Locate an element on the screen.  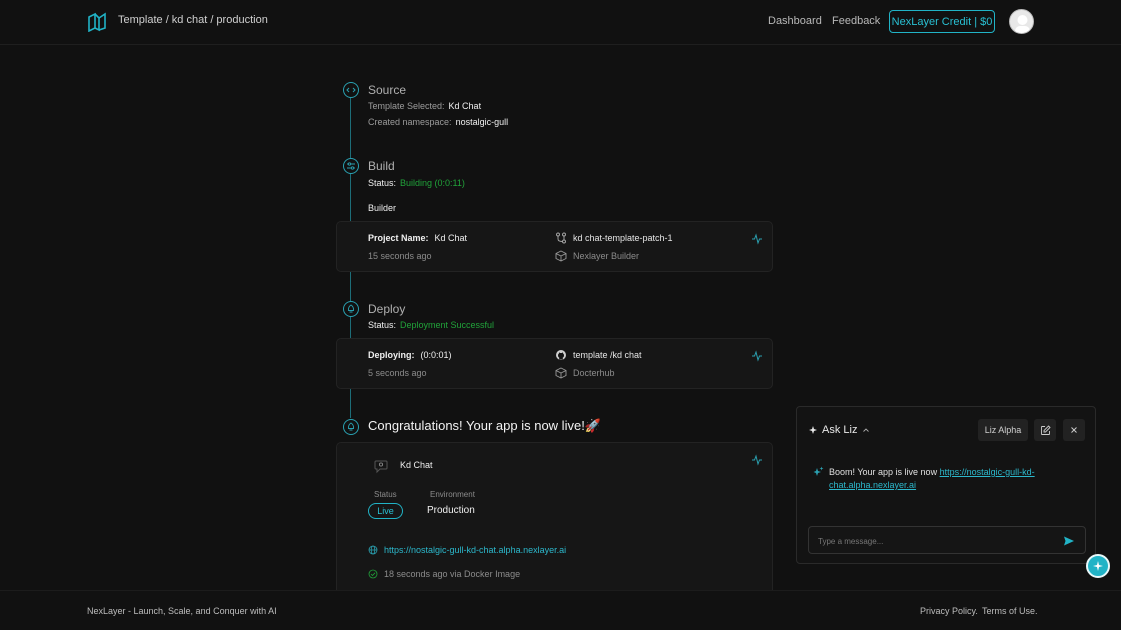
close-icon is located at coordinates (1074, 430).